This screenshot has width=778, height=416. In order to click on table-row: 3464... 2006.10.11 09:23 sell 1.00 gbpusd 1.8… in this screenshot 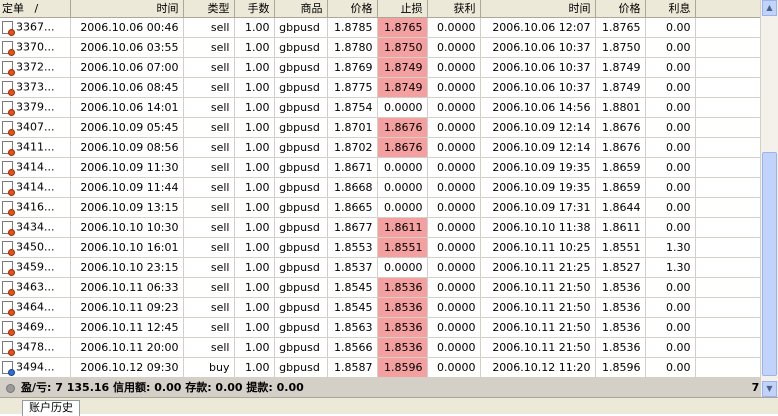, I will do `click(380, 307)`.